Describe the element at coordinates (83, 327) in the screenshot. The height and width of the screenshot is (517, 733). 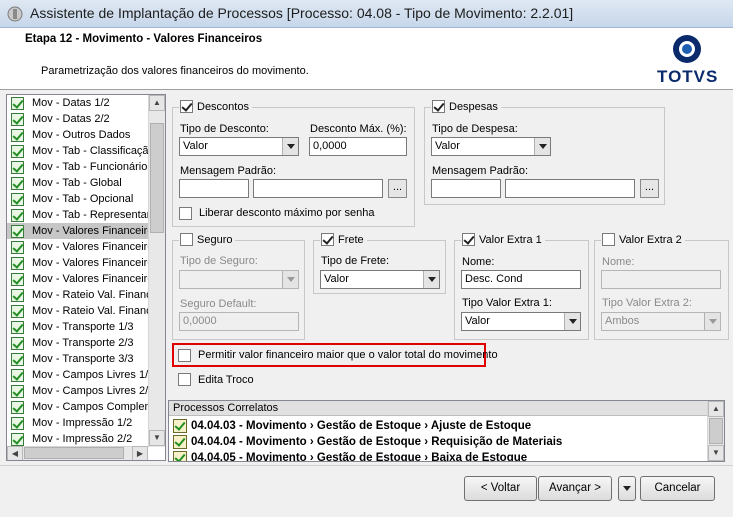
I see `step-item-label: Mov - Transporte 1/3` at that location.